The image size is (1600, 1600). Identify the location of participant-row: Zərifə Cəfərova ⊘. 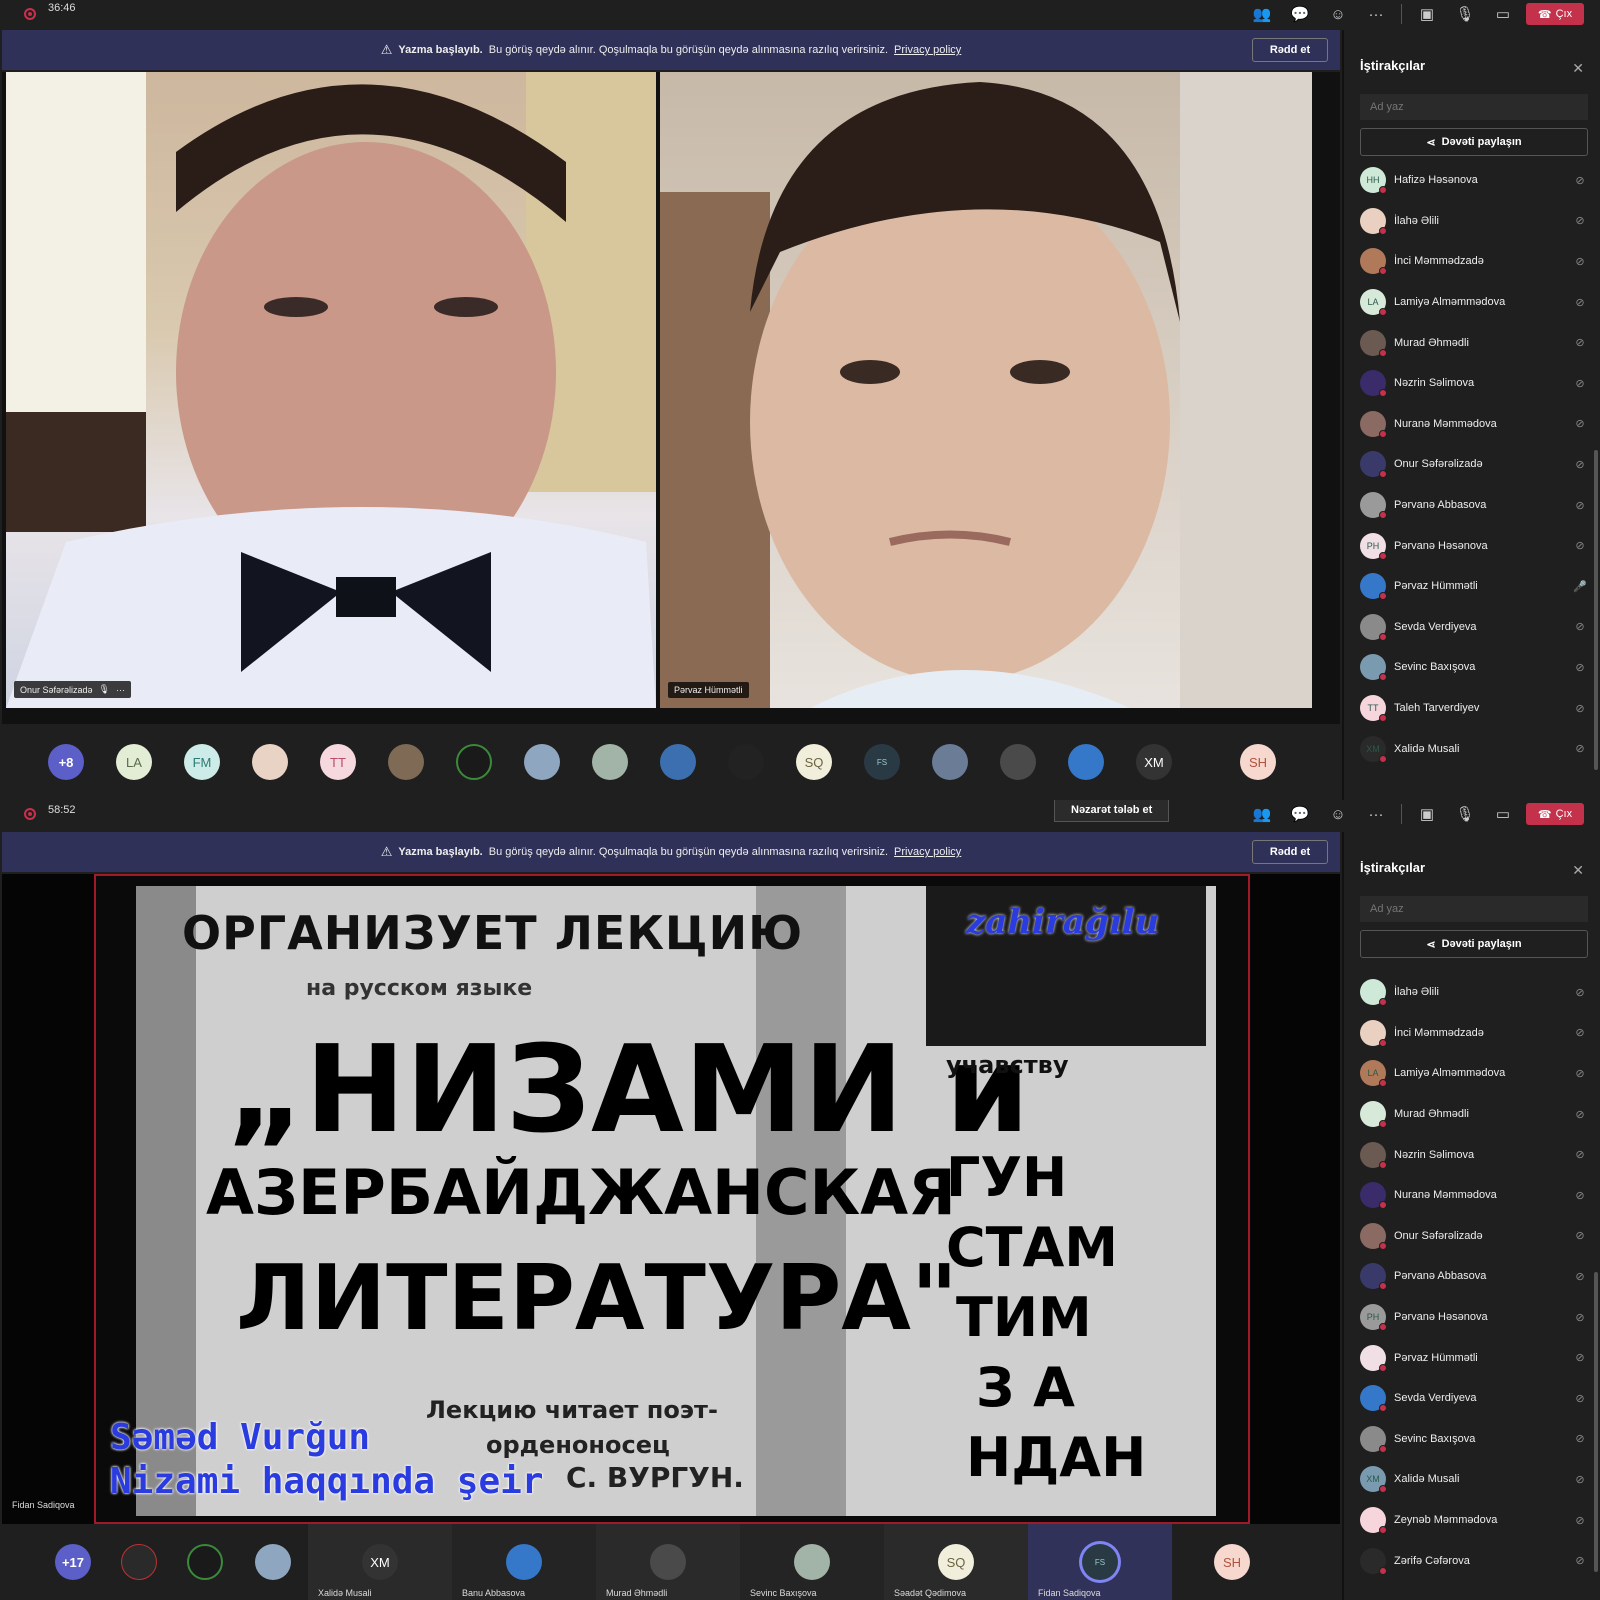
(1475, 1560).